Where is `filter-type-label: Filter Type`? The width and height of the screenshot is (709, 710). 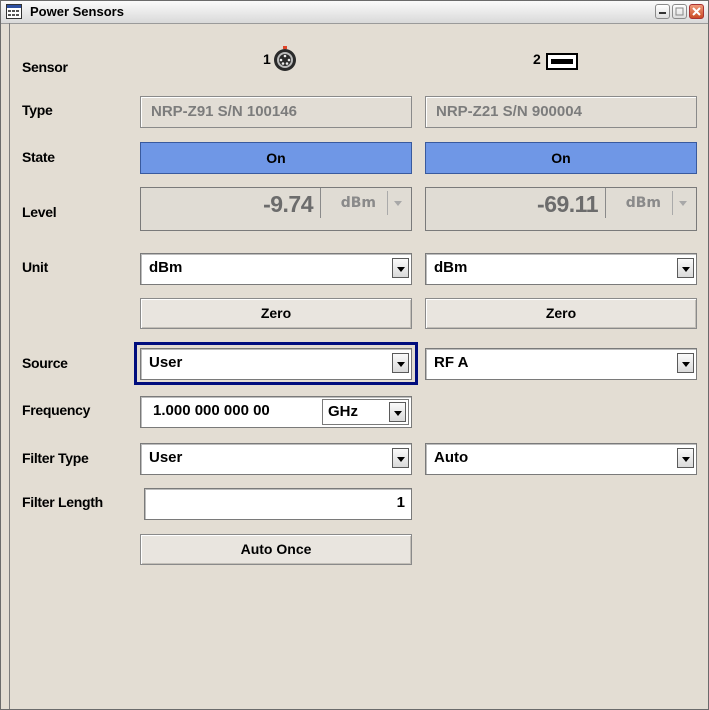
filter-type-label: Filter Type is located at coordinates (55, 458).